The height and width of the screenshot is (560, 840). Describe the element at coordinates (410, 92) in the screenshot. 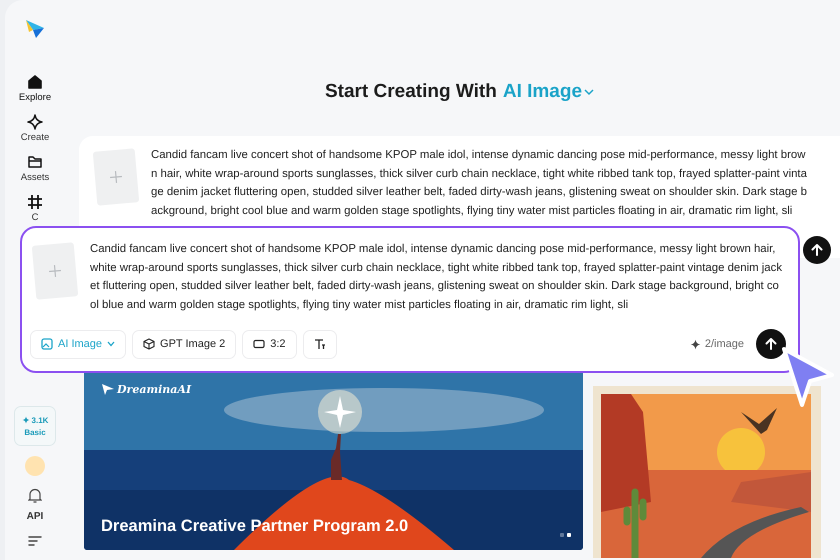

I see `page-heading: Start Creating With` at that location.